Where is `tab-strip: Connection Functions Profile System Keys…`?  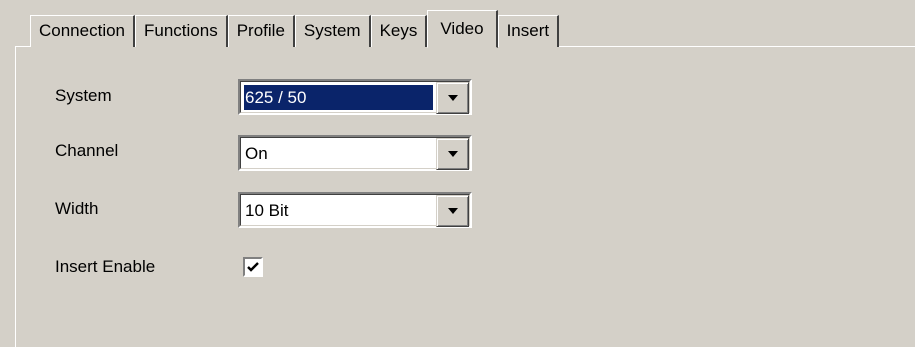
tab-strip: Connection Functions Profile System Keys… is located at coordinates (295, 29).